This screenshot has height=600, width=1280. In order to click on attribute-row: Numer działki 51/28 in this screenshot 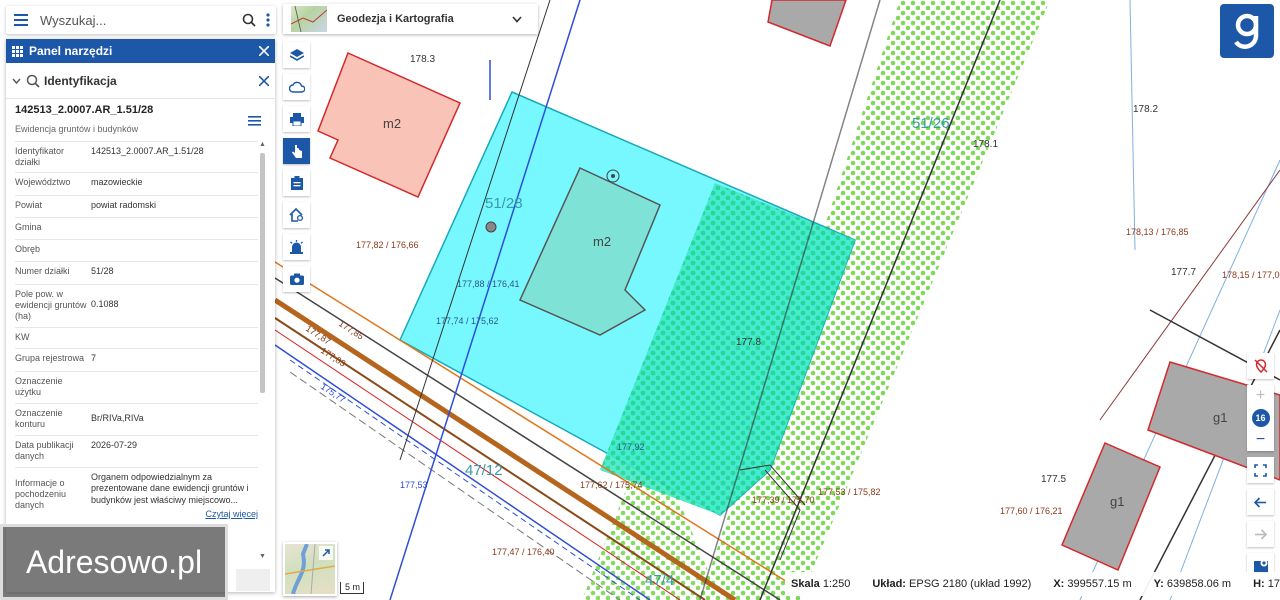, I will do `click(136, 272)`.